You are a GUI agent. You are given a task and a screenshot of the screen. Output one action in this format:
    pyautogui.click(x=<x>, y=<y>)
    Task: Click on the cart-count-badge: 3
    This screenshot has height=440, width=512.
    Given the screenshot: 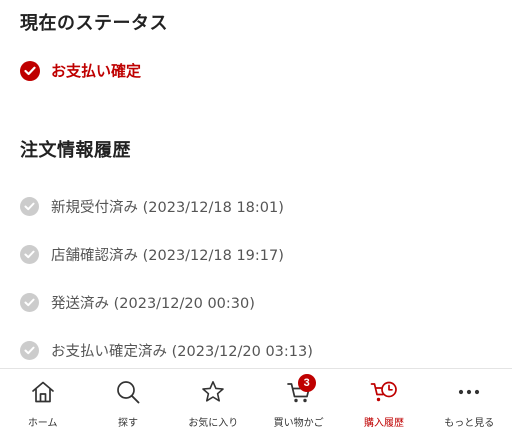 What is the action you would take?
    pyautogui.click(x=306, y=383)
    